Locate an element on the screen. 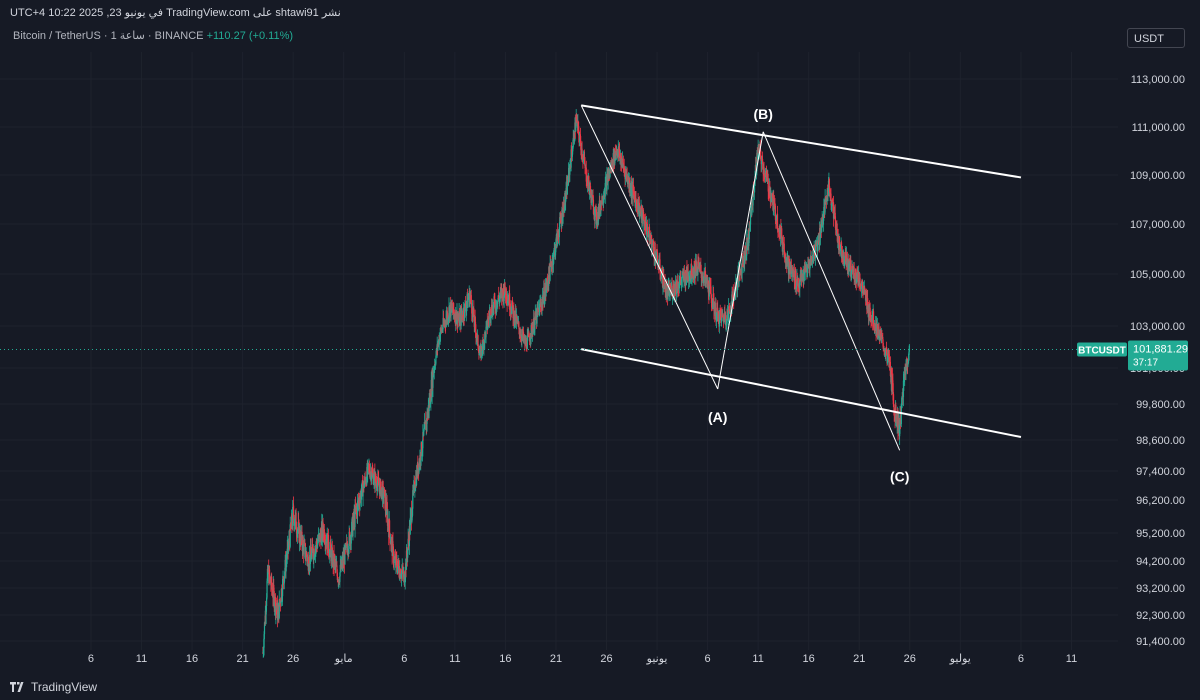 This screenshot has width=1200, height=700. y-tick-label: 99,800.00 is located at coordinates (1160, 405).